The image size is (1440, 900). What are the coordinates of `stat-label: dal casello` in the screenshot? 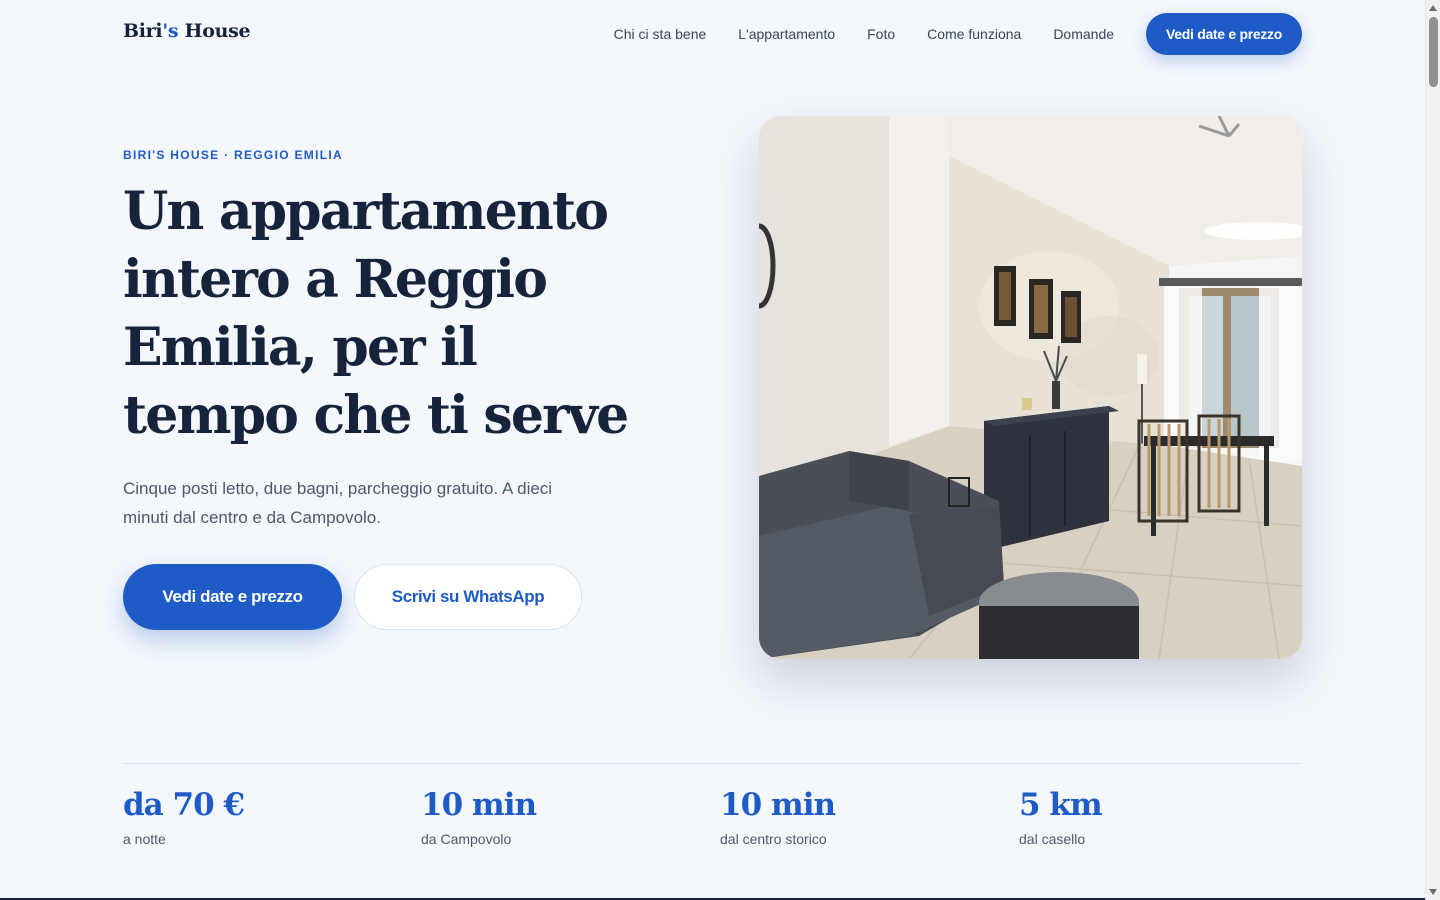 It's located at (1052, 839).